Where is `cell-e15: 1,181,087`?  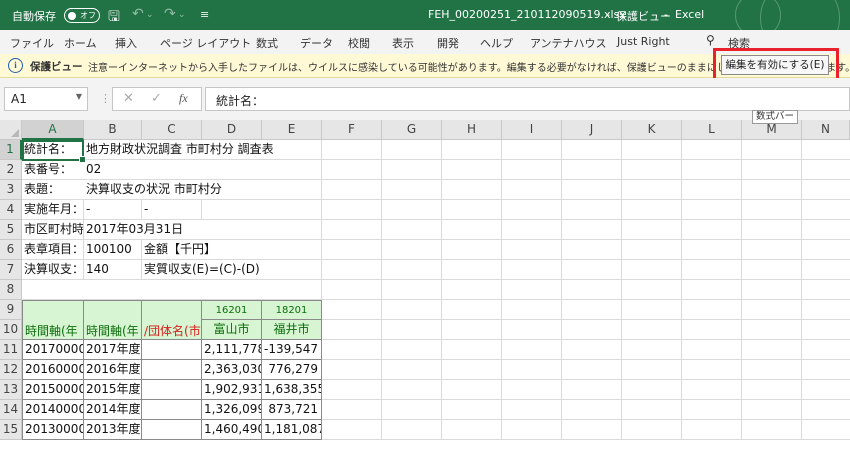
cell-e15: 1,181,087 is located at coordinates (292, 430).